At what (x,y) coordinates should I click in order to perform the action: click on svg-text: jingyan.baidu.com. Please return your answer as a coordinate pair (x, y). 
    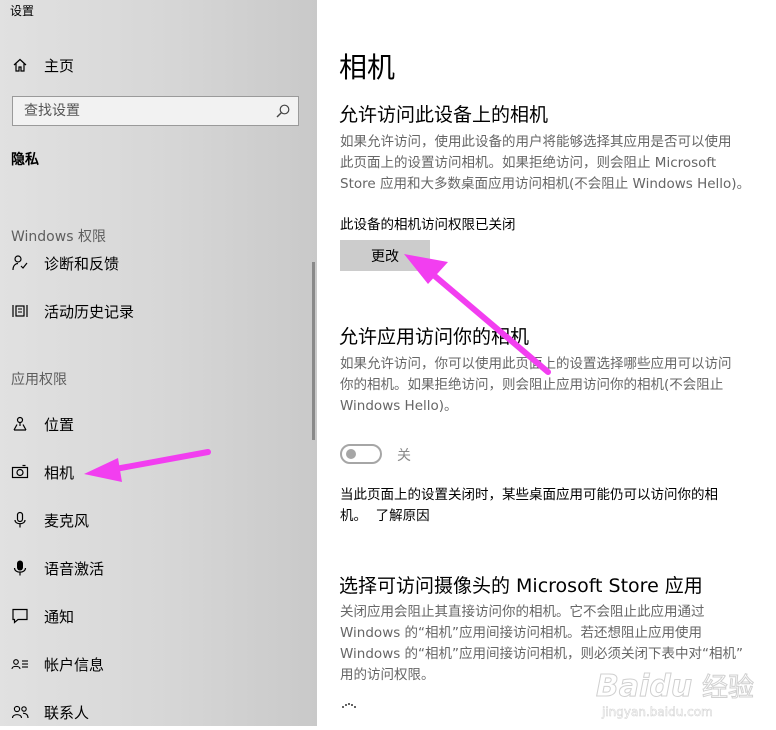
    Looking at the image, I should click on (657, 712).